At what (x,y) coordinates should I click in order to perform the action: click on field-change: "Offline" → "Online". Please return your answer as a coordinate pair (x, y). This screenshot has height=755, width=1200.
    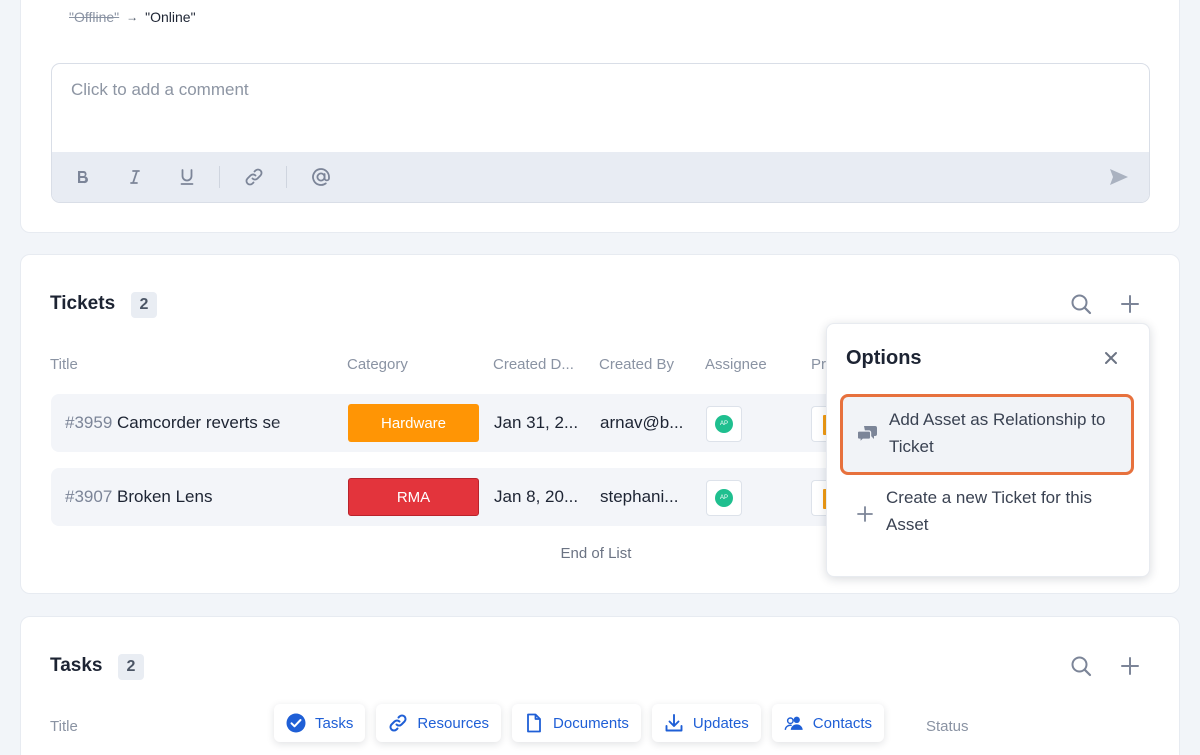
    Looking at the image, I should click on (132, 17).